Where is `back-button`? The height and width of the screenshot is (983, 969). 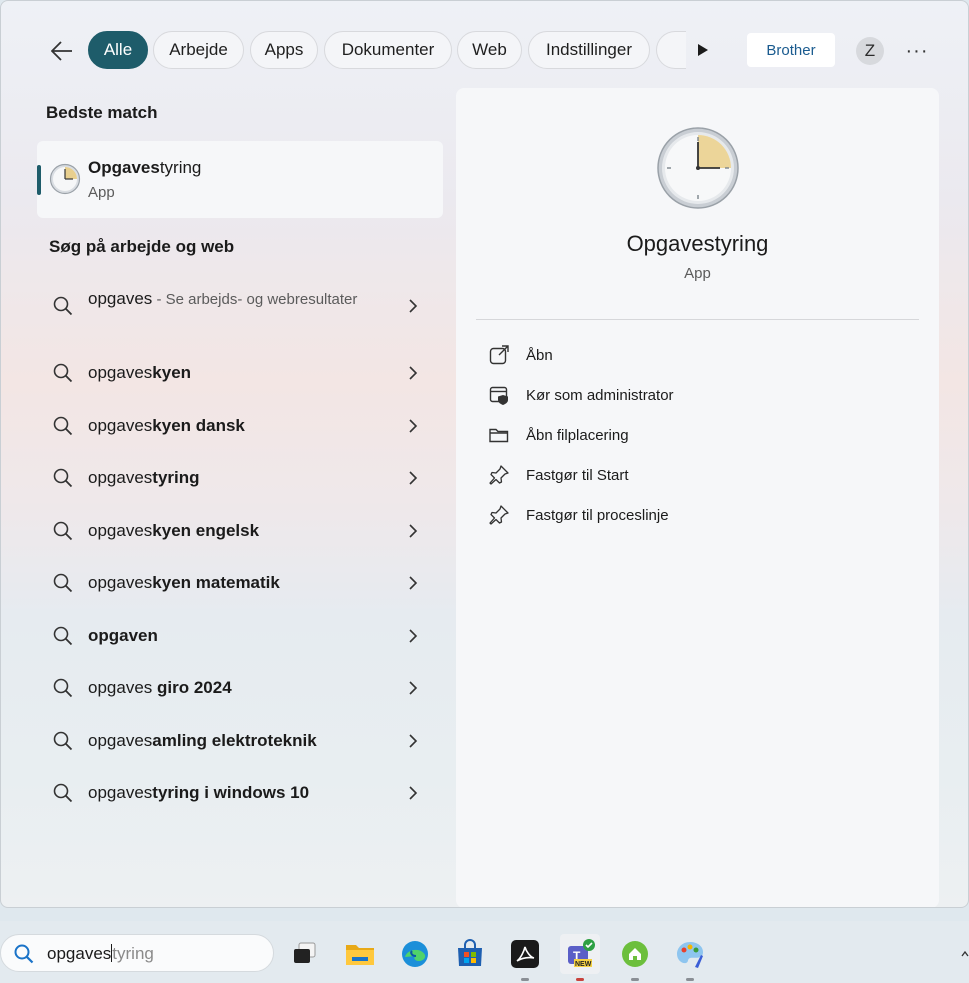
back-button is located at coordinates (62, 51).